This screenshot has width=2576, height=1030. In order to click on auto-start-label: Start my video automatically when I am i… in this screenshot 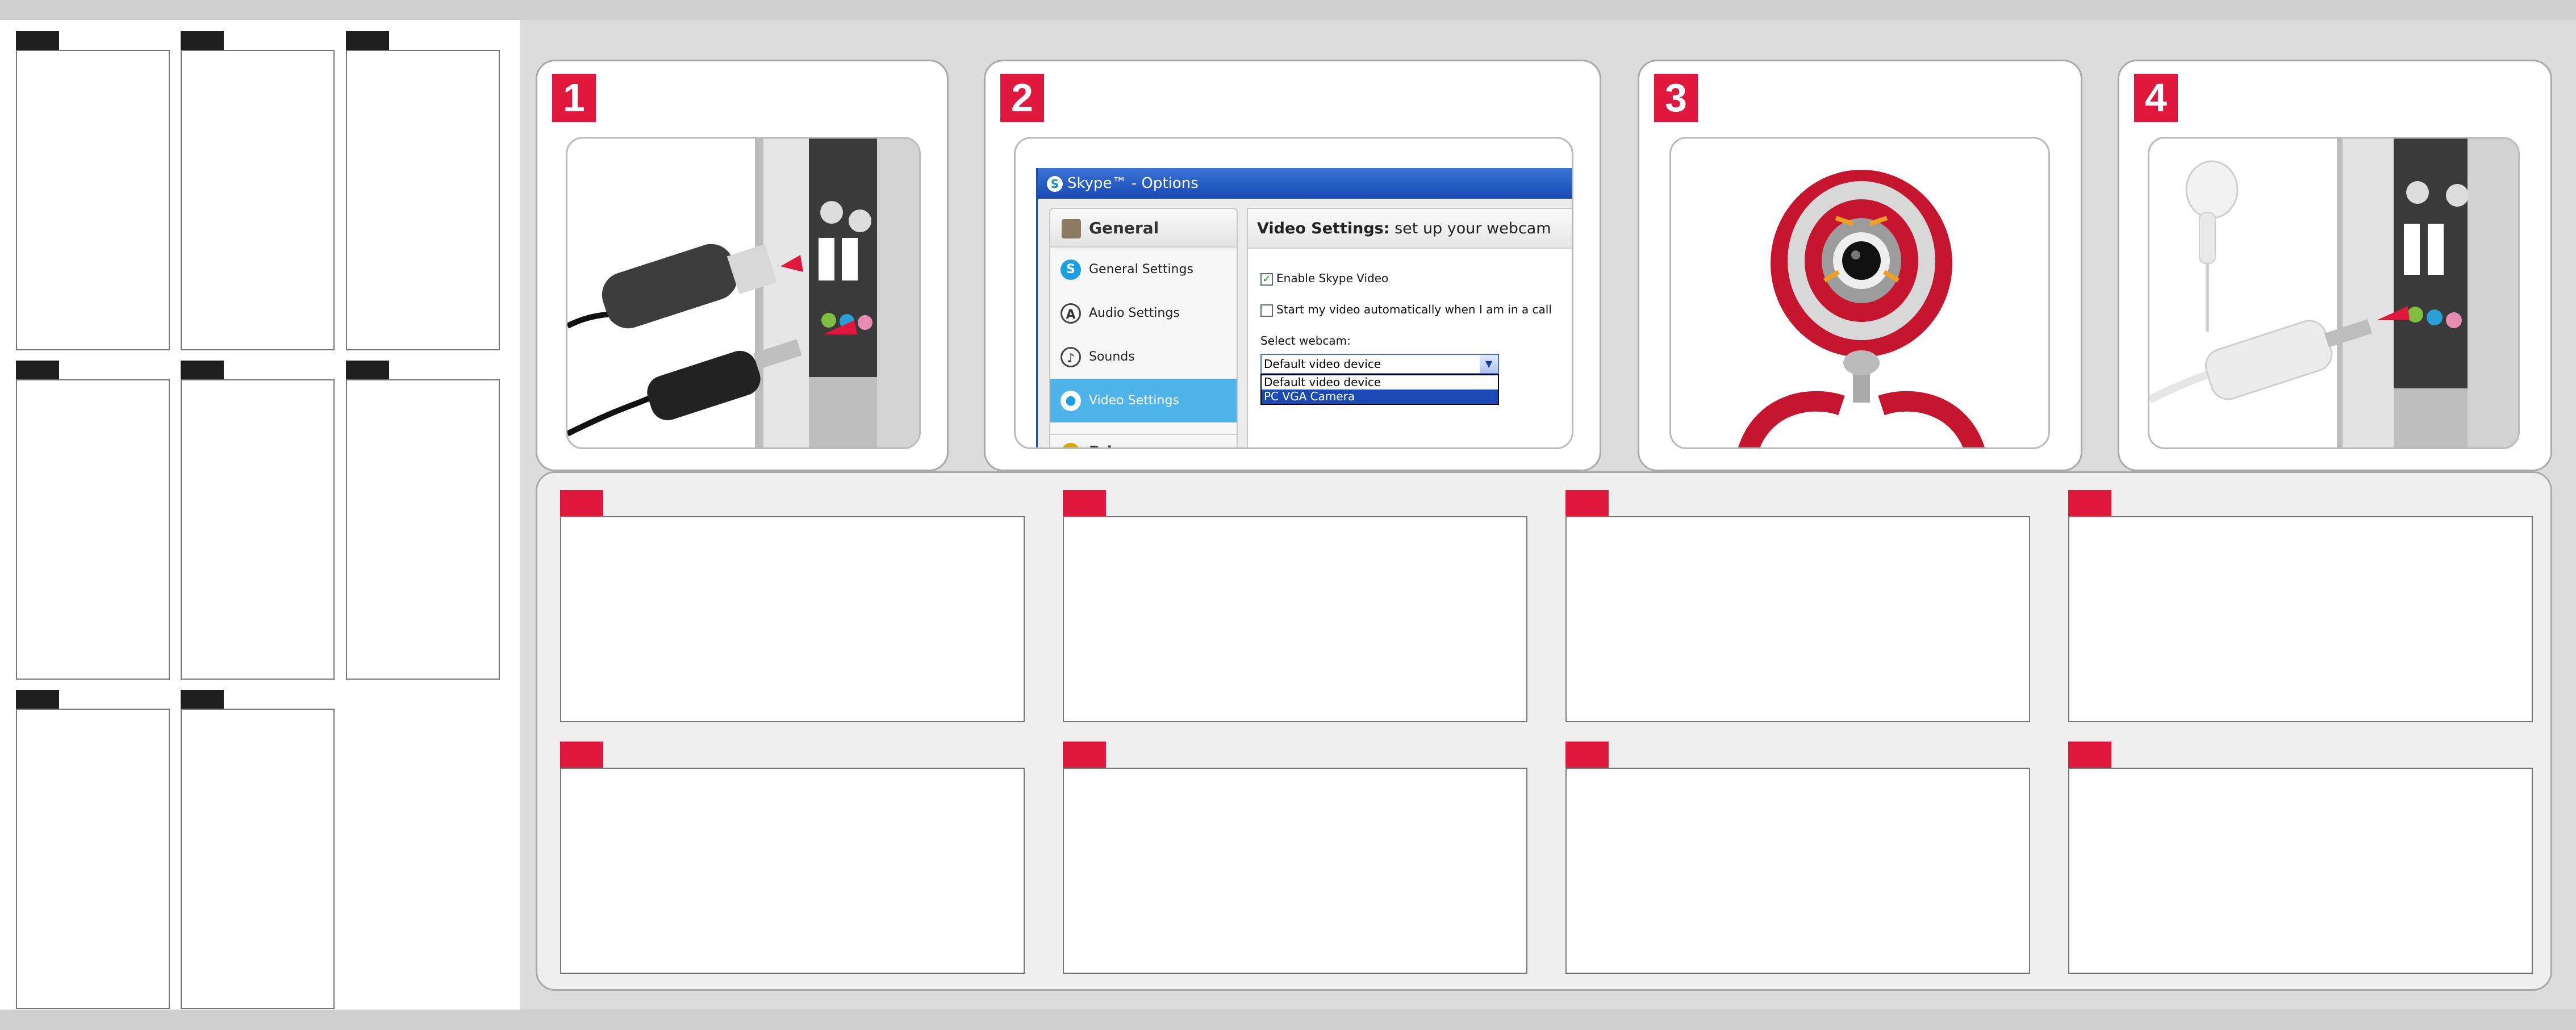, I will do `click(1414, 310)`.